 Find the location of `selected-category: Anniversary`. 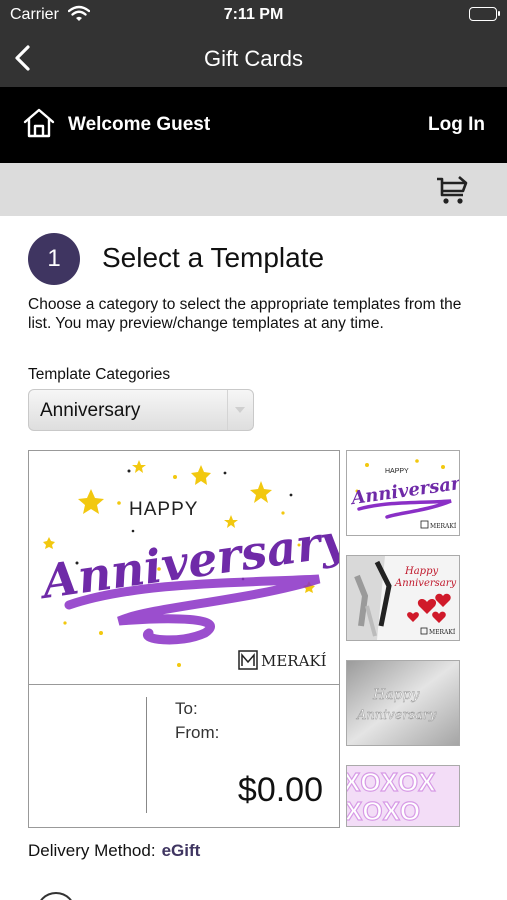

selected-category: Anniversary is located at coordinates (90, 410).